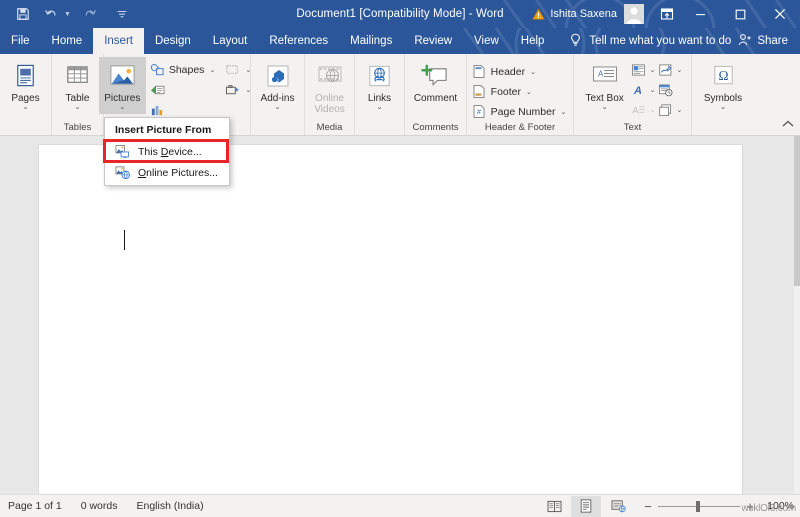  What do you see at coordinates (639, 69) in the screenshot?
I see `quick-parts-icon` at bounding box center [639, 69].